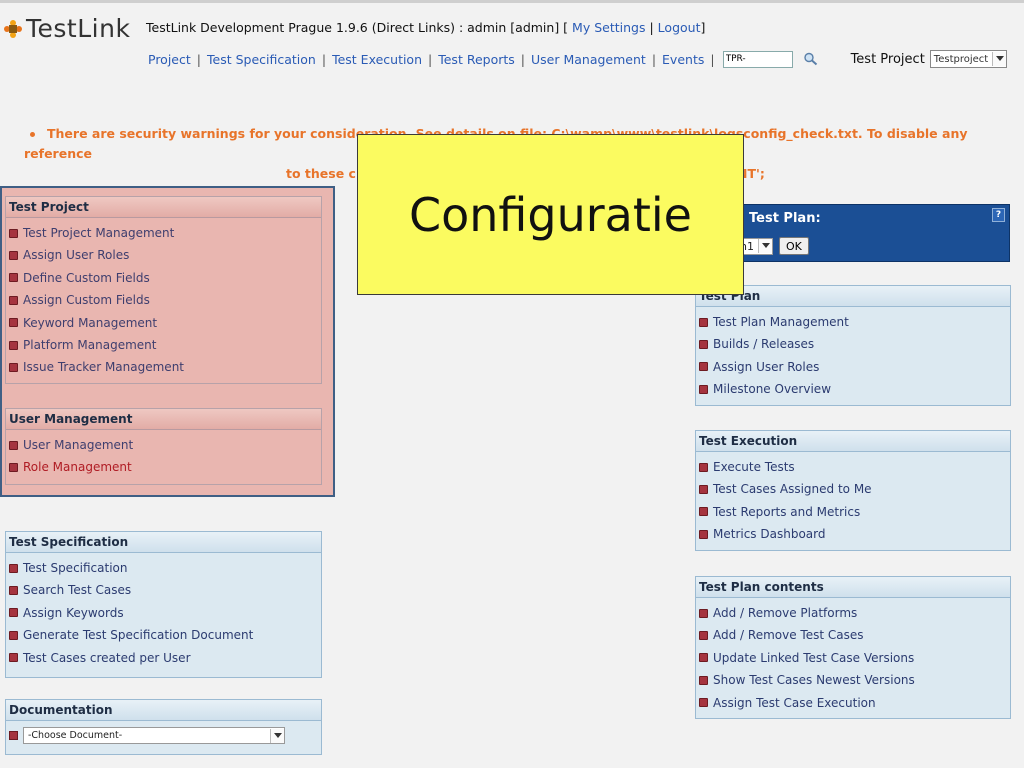 Image resolution: width=1024 pixels, height=768 pixels. I want to click on list-item: Platform Management, so click(165, 345).